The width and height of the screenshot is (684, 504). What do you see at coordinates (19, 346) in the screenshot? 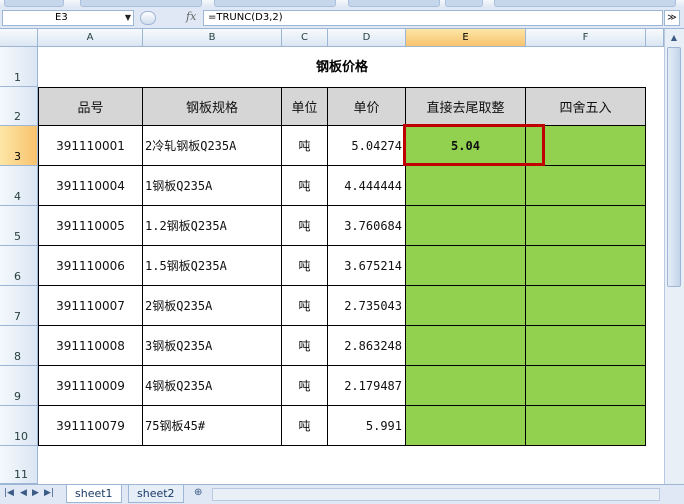
I see `row-header-8: 8` at bounding box center [19, 346].